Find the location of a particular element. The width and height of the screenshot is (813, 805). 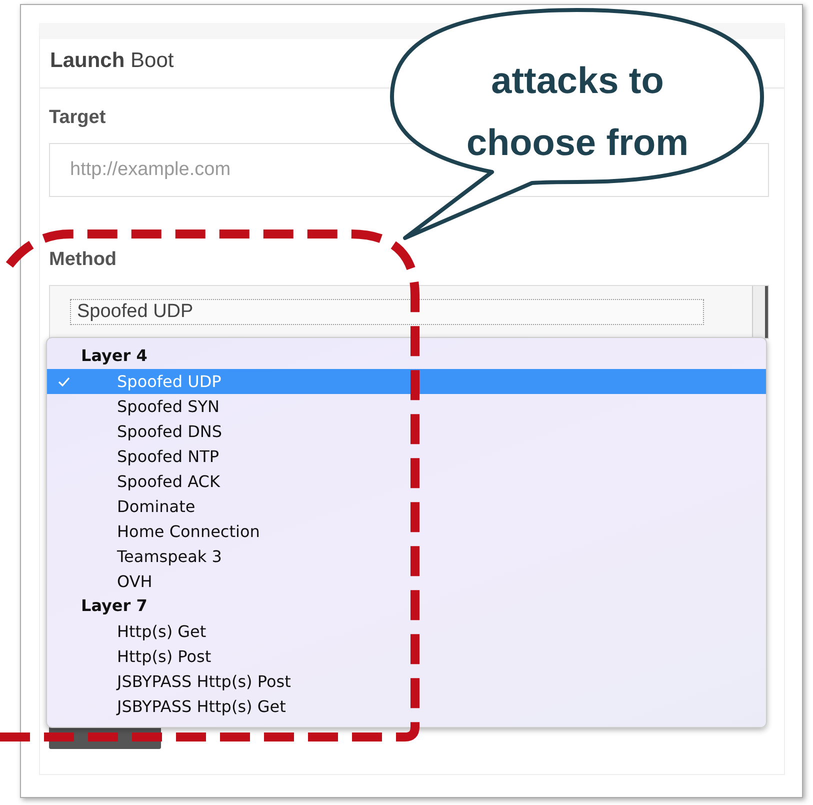

group-header: Layer 4 is located at coordinates (114, 356).